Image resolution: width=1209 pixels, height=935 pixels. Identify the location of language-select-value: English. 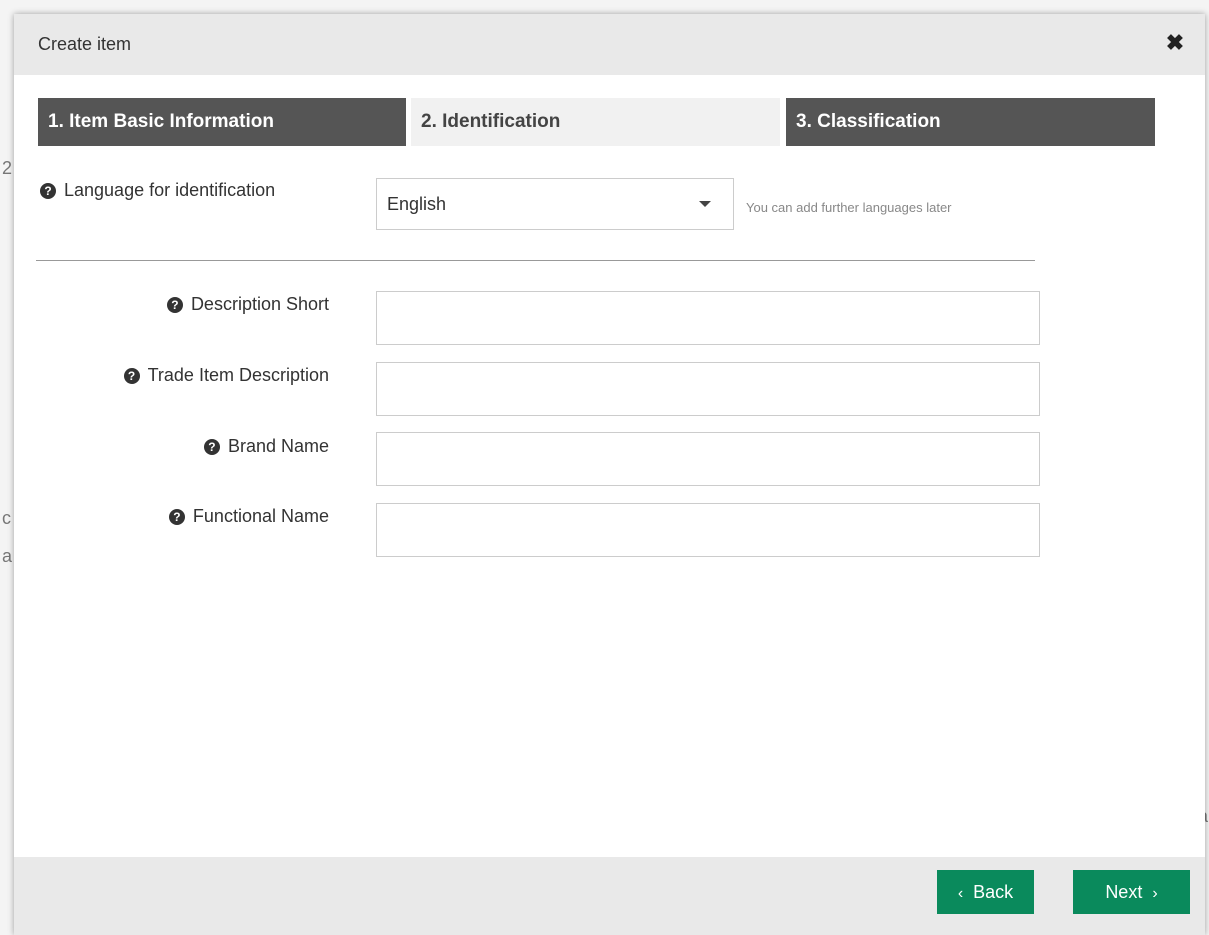
(417, 204).